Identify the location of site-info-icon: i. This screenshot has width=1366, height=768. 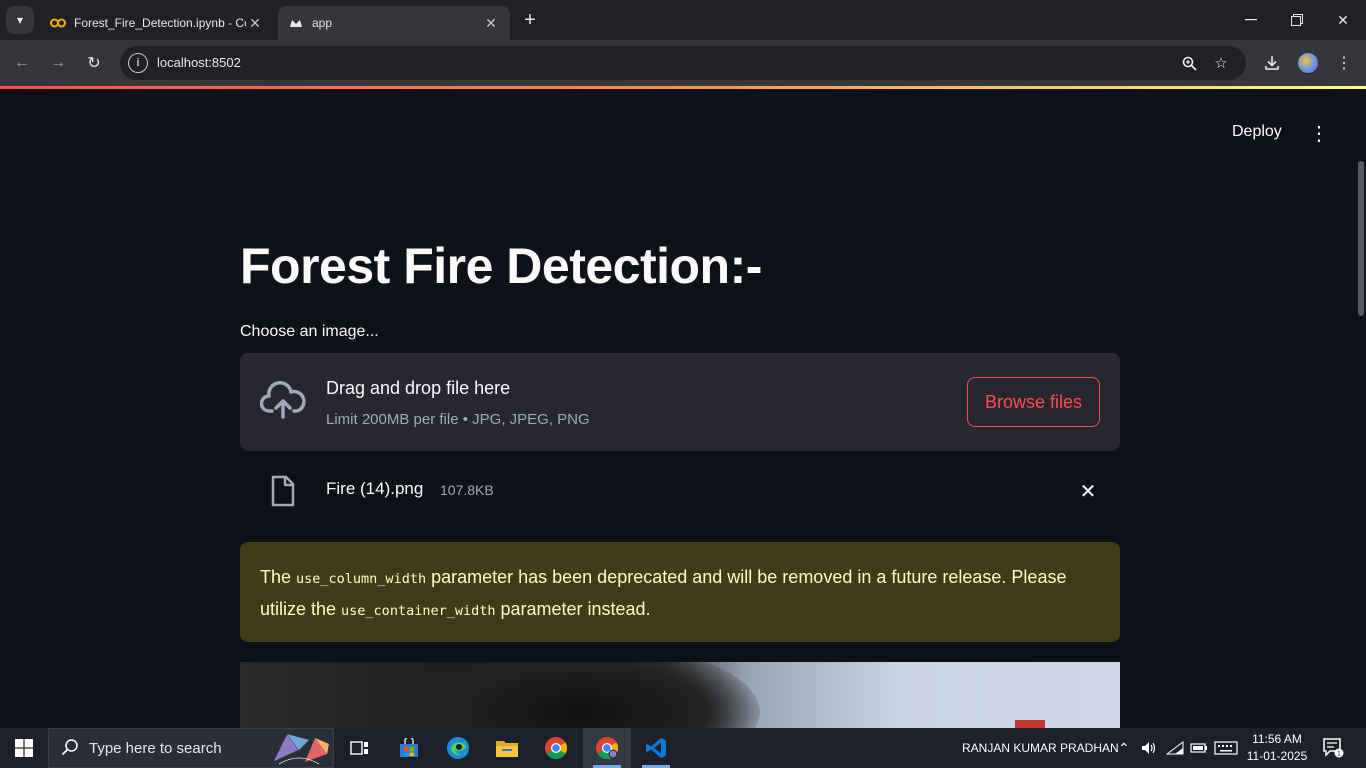
(138, 63).